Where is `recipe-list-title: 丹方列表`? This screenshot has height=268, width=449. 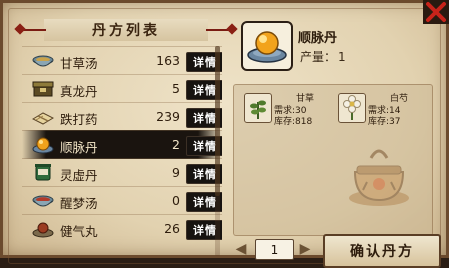 recipe-list-title: 丹方列表 is located at coordinates (126, 30).